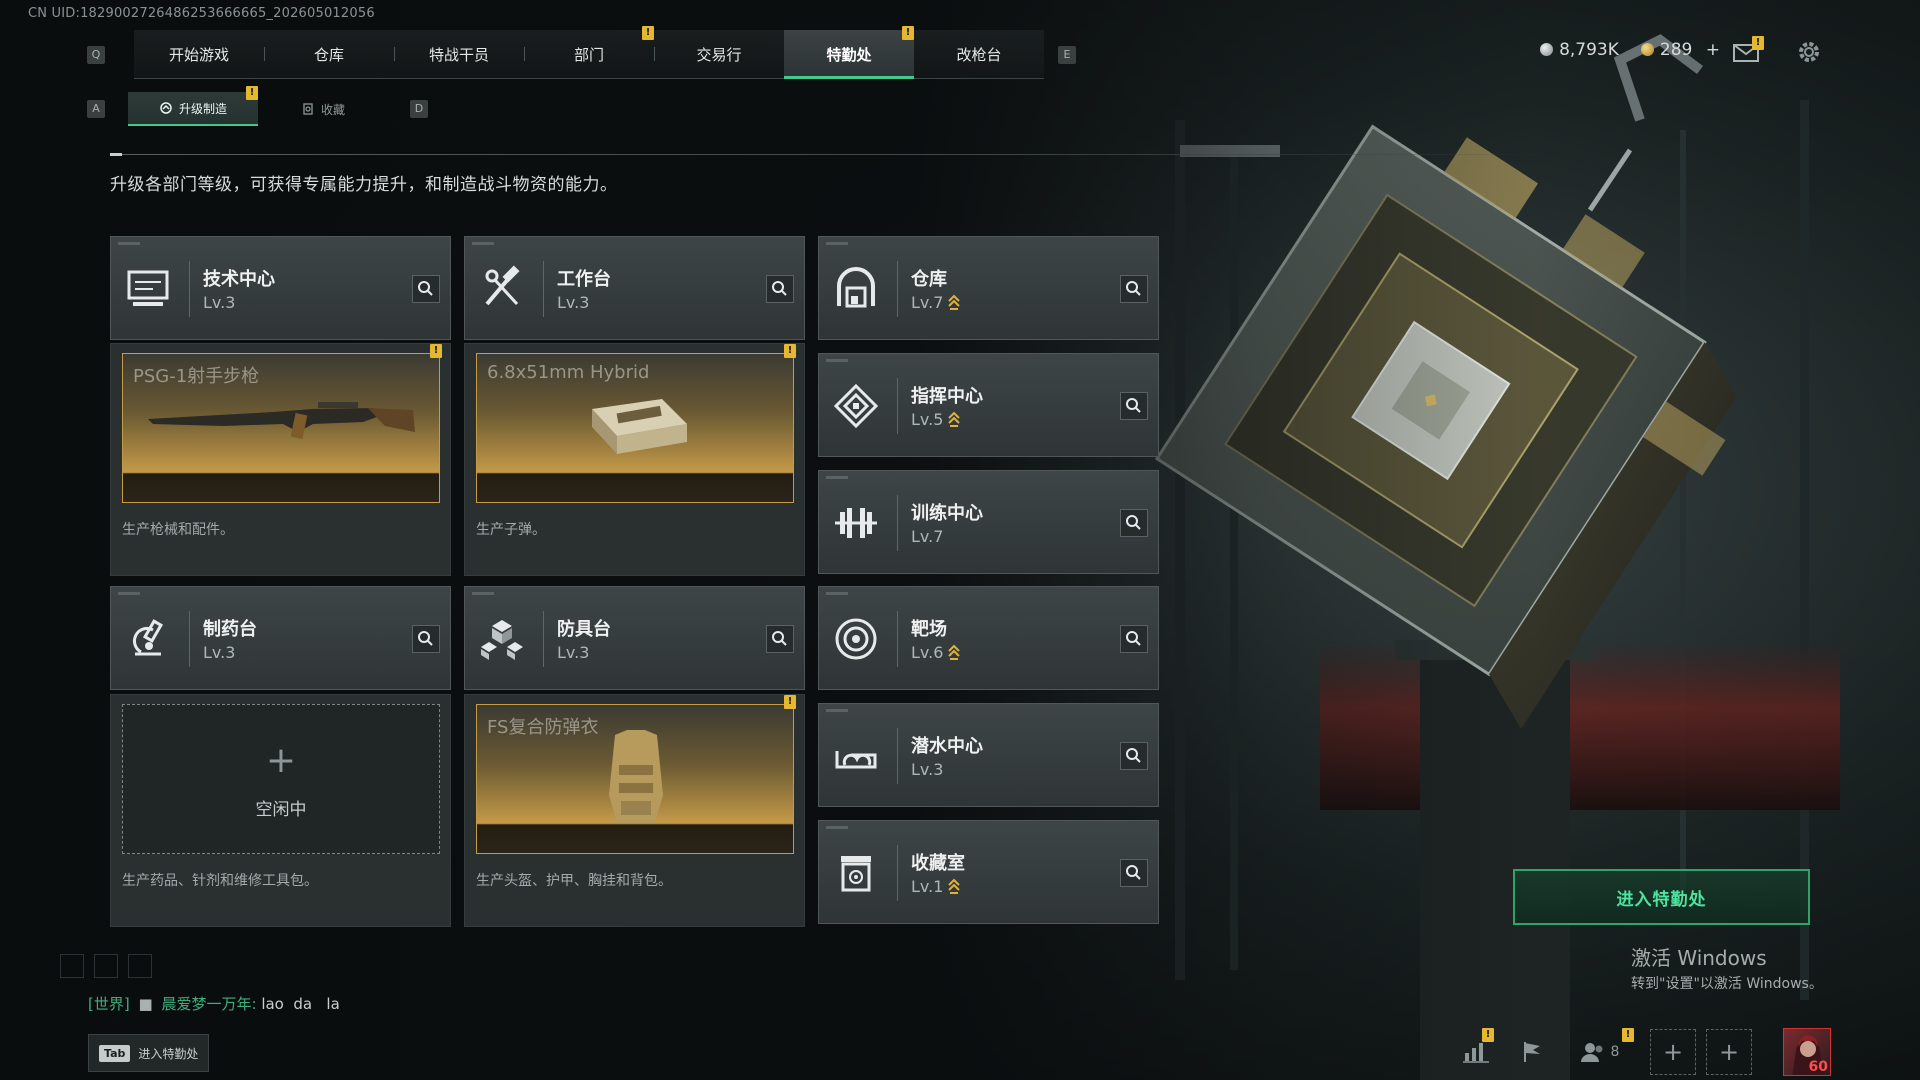 The width and height of the screenshot is (1920, 1080). I want to click on production-panel-ammo: 6.8x51mm Hybrid ! 生产子弹。, so click(634, 459).